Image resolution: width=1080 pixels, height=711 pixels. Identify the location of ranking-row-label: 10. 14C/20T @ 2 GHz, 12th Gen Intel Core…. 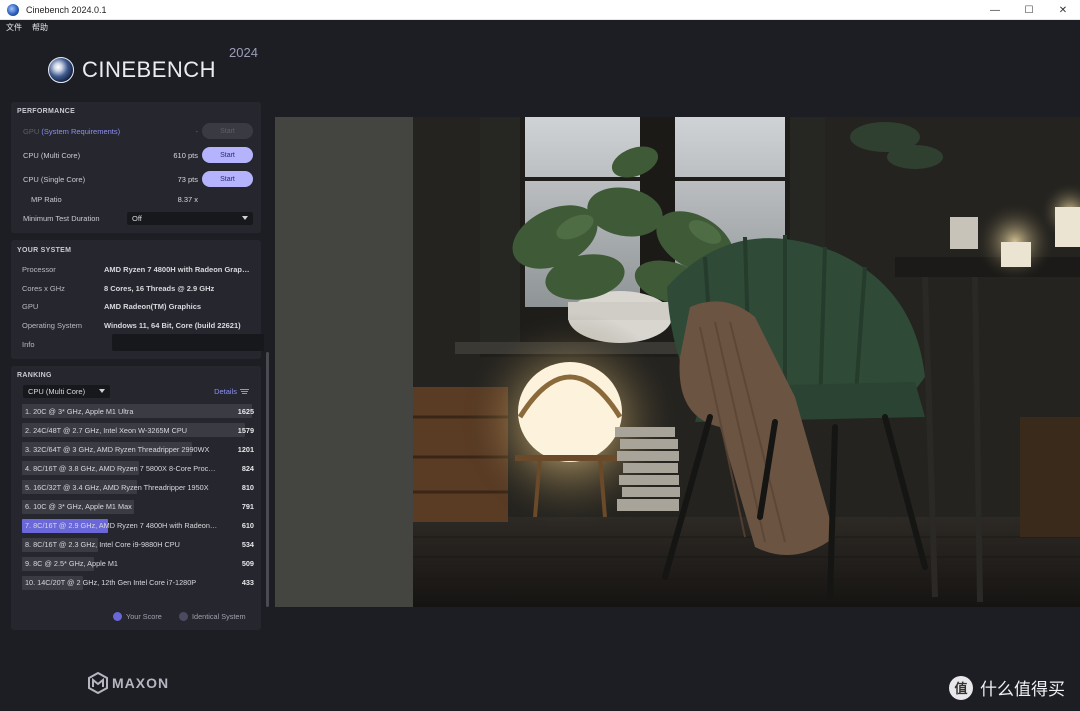
(111, 583).